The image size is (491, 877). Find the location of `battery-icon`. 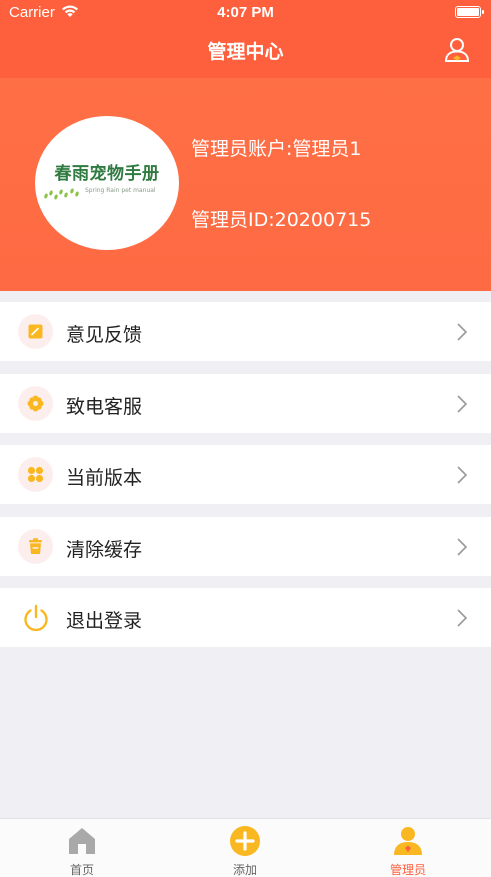

battery-icon is located at coordinates (469, 12).